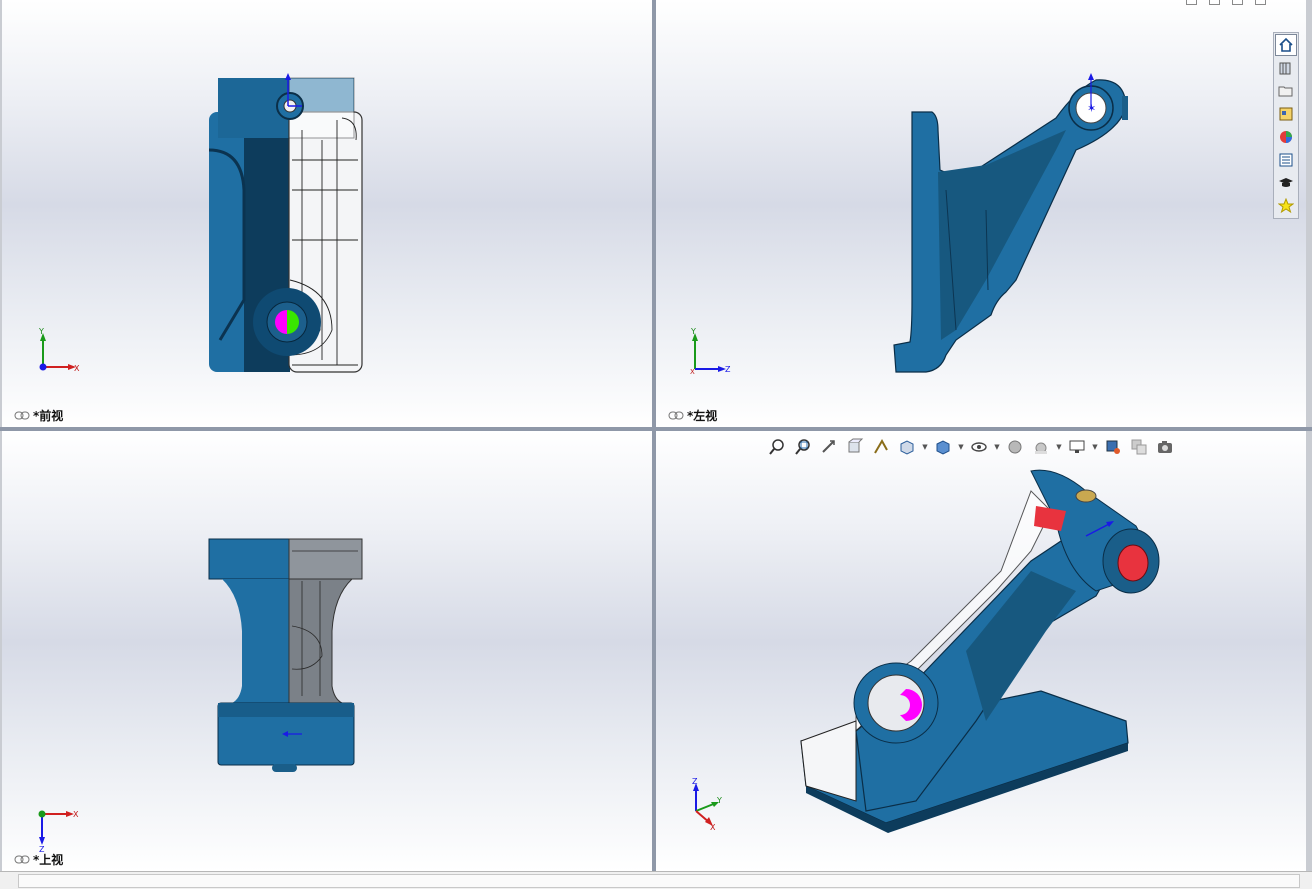  I want to click on zoom-to-area-icon, so click(803, 447).